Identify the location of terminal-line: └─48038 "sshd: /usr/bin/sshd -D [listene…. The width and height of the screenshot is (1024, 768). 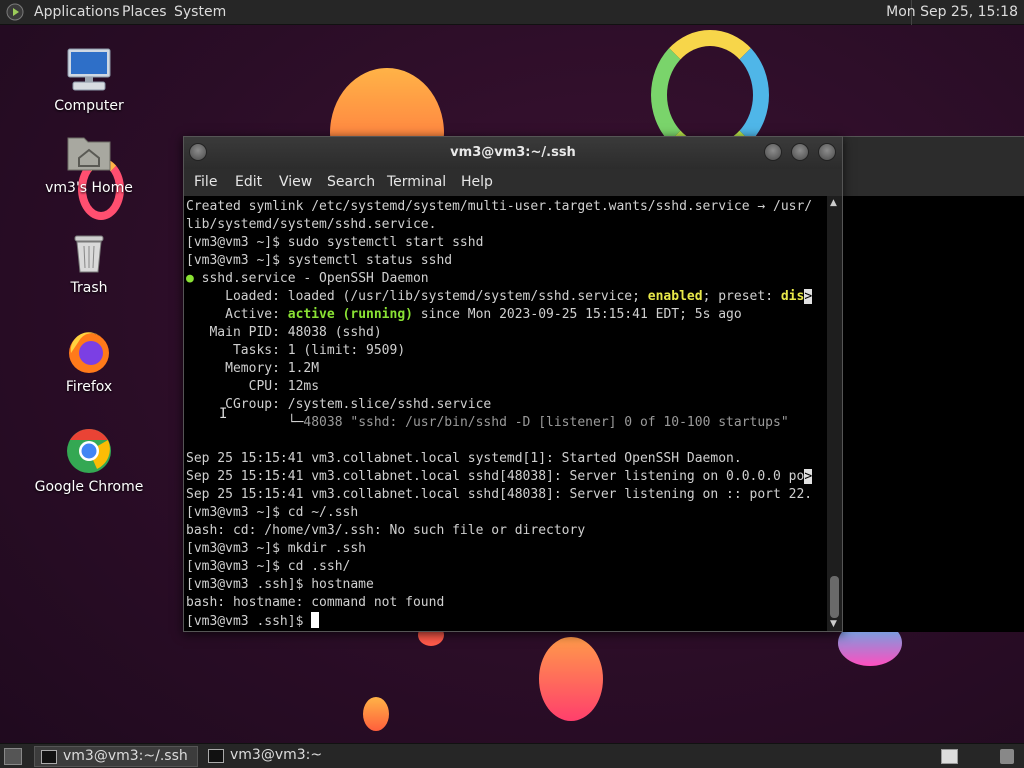
(487, 422).